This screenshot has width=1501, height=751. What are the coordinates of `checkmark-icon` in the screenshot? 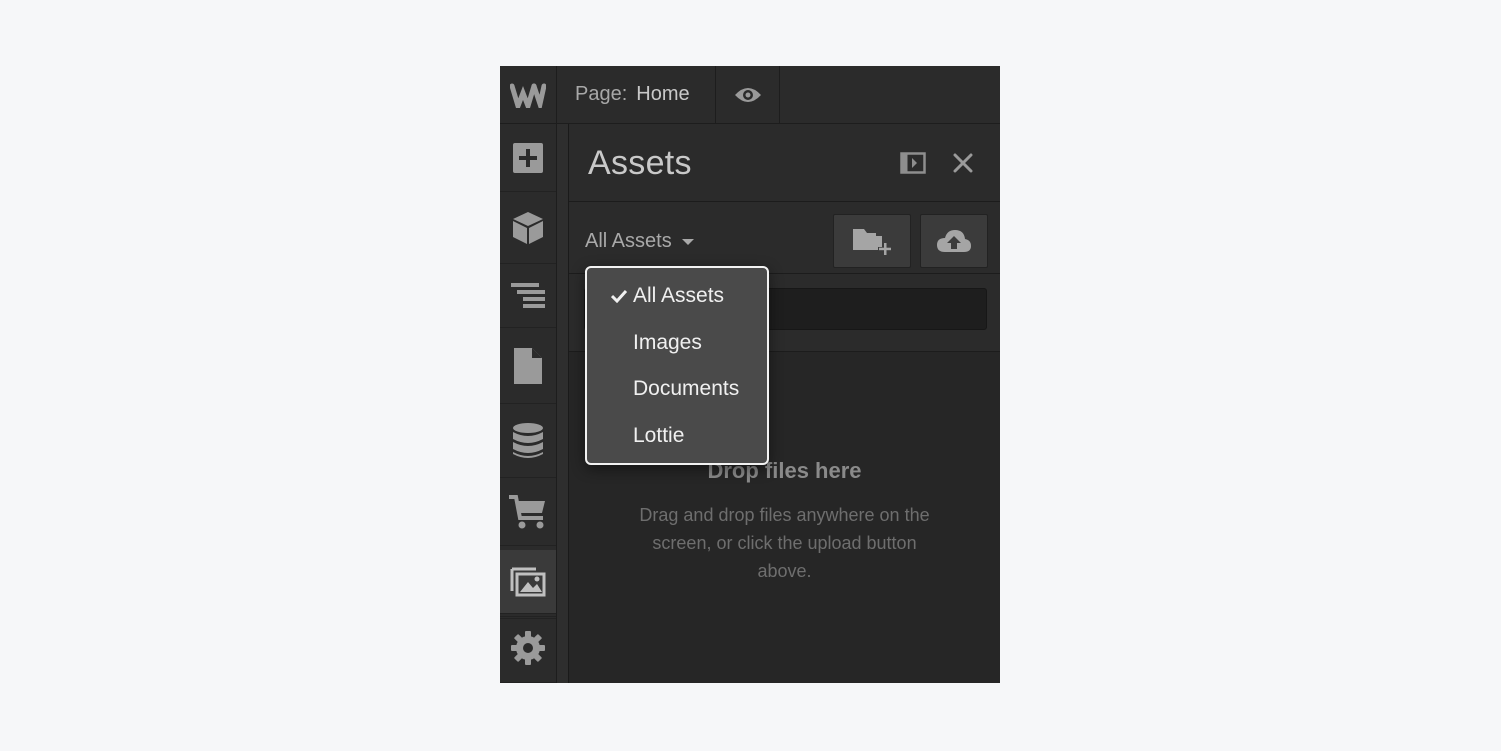 It's located at (610, 296).